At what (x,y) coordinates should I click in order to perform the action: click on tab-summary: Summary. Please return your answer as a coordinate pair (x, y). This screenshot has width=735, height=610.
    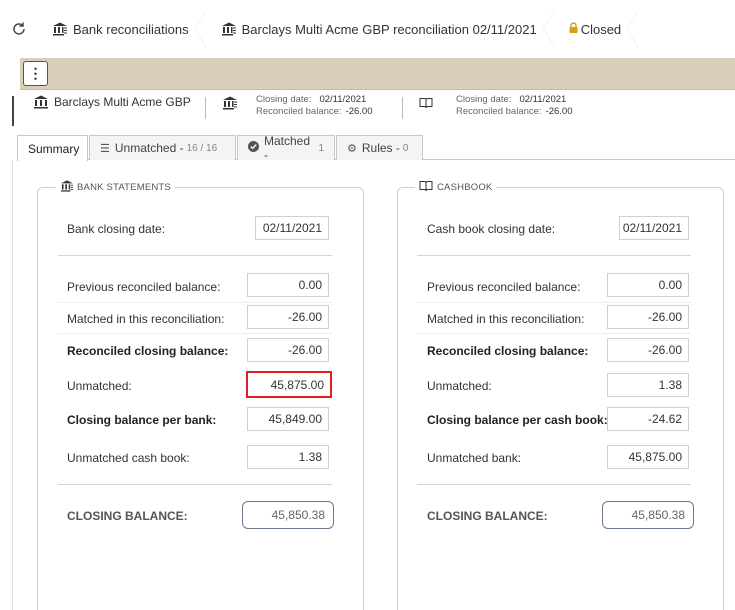
    Looking at the image, I should click on (52, 148).